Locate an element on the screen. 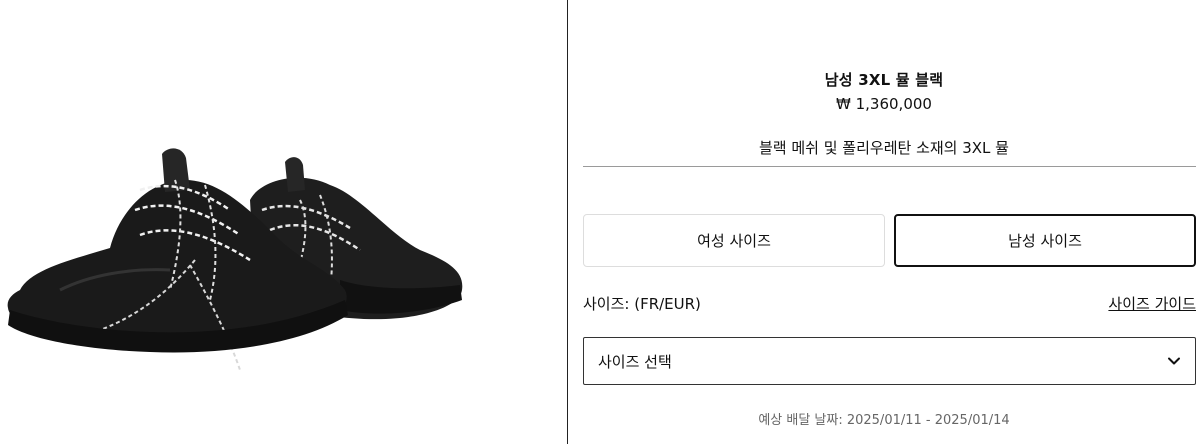  delivery-estimate: 예상 배달 날짜: 2025/01/11 - 2025/01/14 is located at coordinates (884, 420).